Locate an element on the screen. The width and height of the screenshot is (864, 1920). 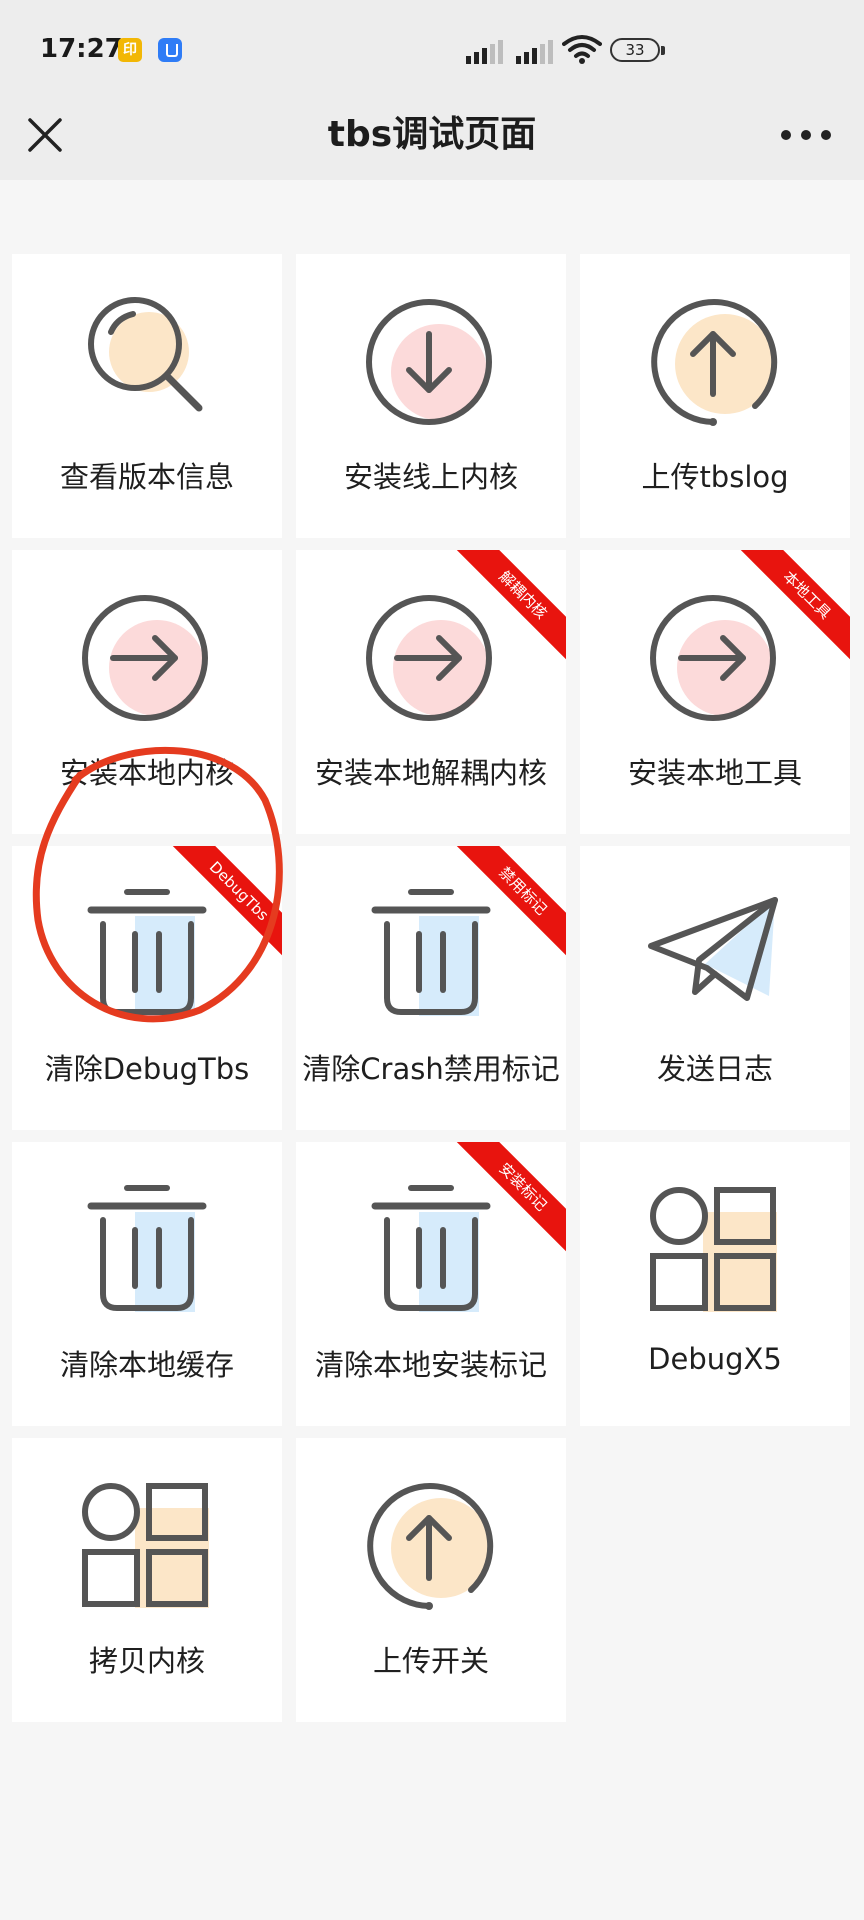
tile-label: 安装本地内核 is located at coordinates (146, 773).